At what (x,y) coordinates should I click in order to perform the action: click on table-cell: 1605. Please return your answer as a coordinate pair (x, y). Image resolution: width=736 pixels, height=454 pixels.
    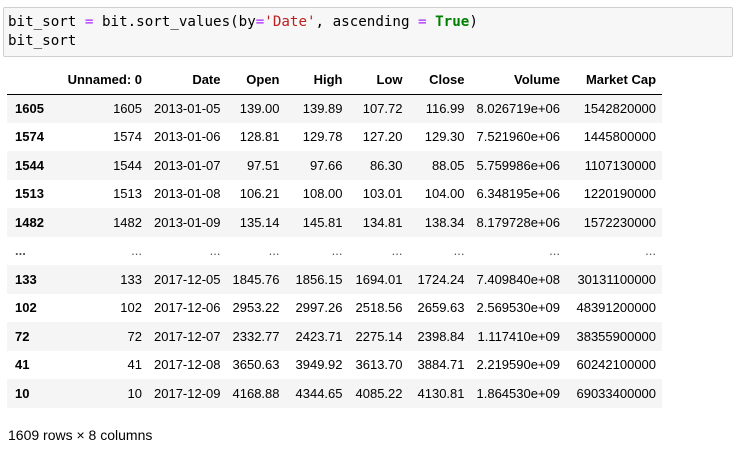
    Looking at the image, I should click on (127, 108).